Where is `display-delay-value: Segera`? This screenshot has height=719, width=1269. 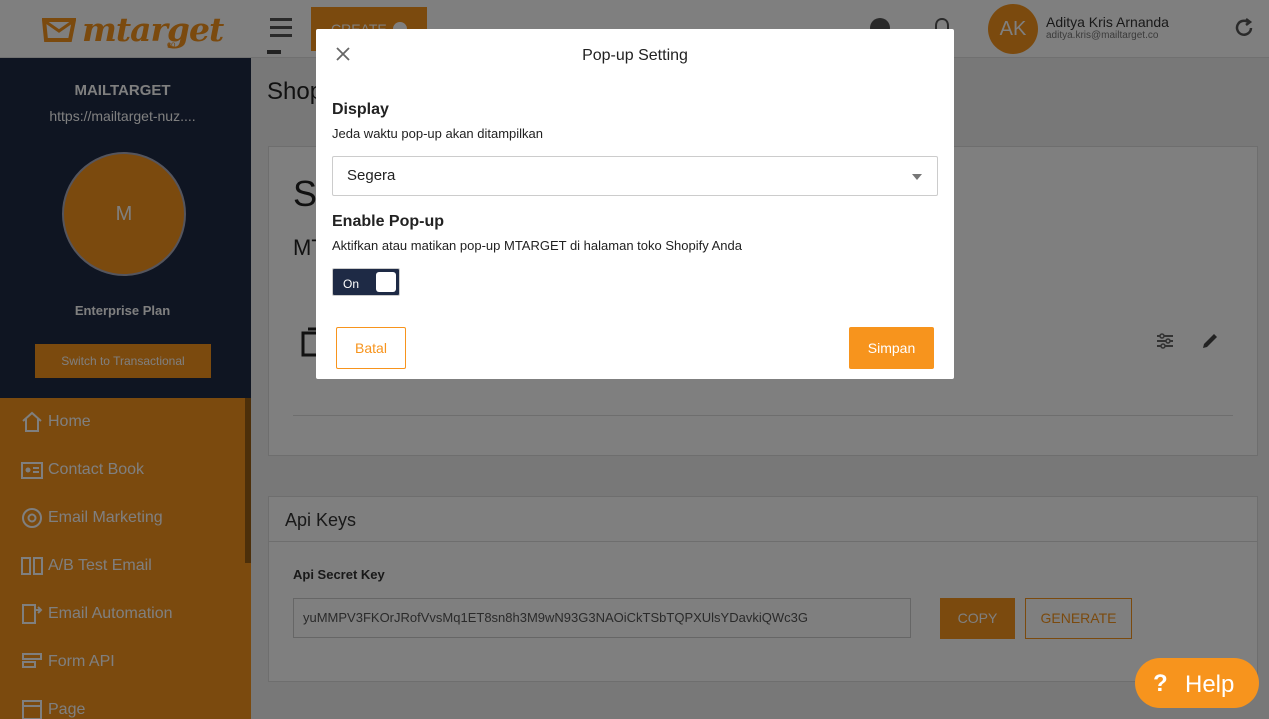
display-delay-value: Segera is located at coordinates (371, 175).